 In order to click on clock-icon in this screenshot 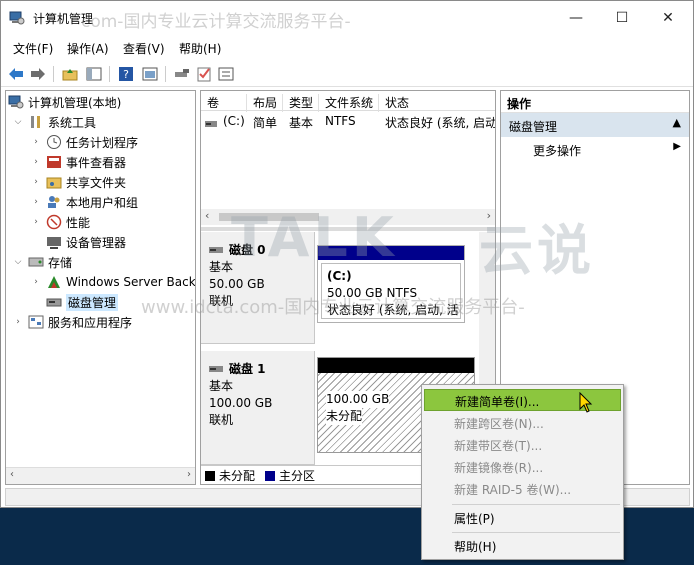, I will do `click(54, 142)`.